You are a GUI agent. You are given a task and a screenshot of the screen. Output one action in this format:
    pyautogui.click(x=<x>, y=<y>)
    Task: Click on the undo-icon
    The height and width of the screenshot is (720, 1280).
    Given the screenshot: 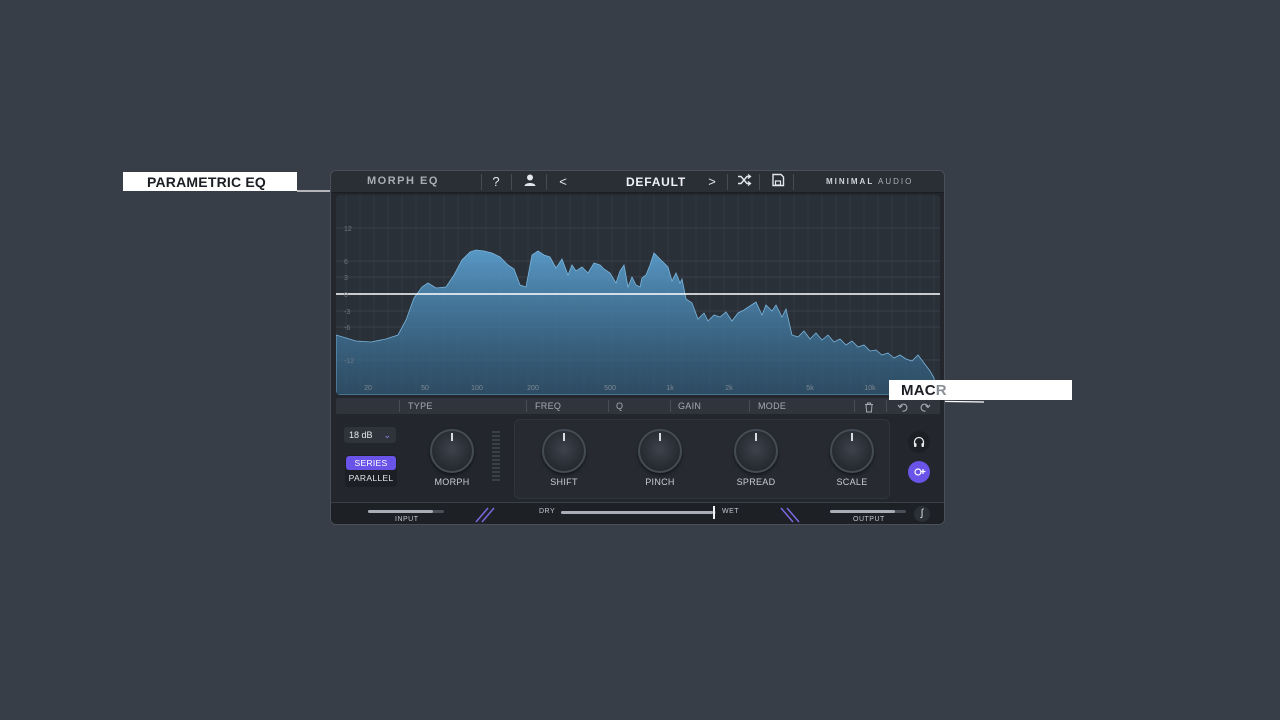 What is the action you would take?
    pyautogui.click(x=902, y=409)
    